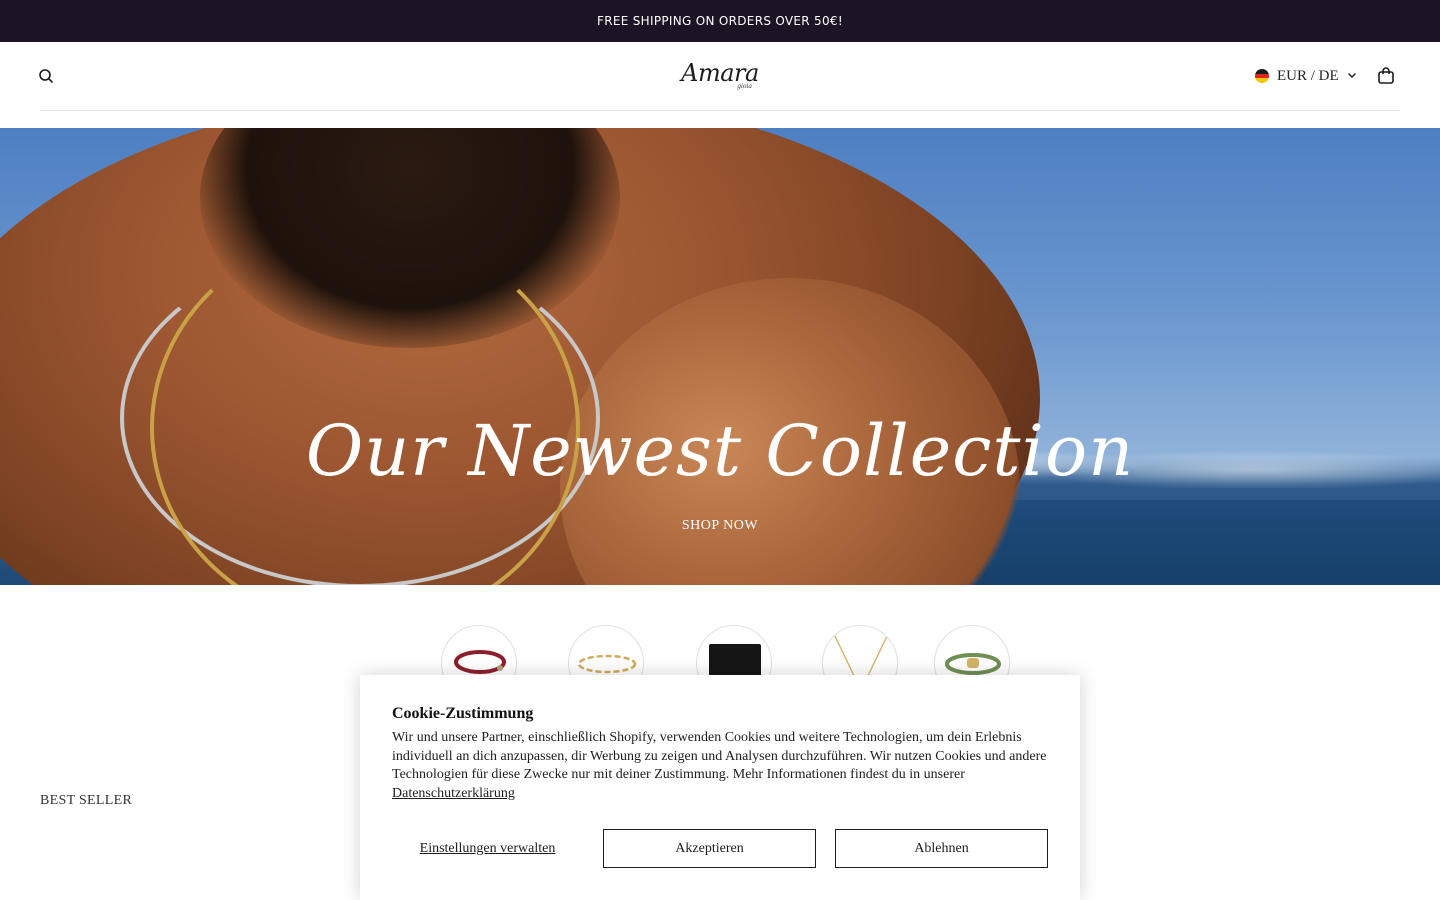 The width and height of the screenshot is (1440, 900). Describe the element at coordinates (744, 86) in the screenshot. I see `logo-subtext: gioia` at that location.